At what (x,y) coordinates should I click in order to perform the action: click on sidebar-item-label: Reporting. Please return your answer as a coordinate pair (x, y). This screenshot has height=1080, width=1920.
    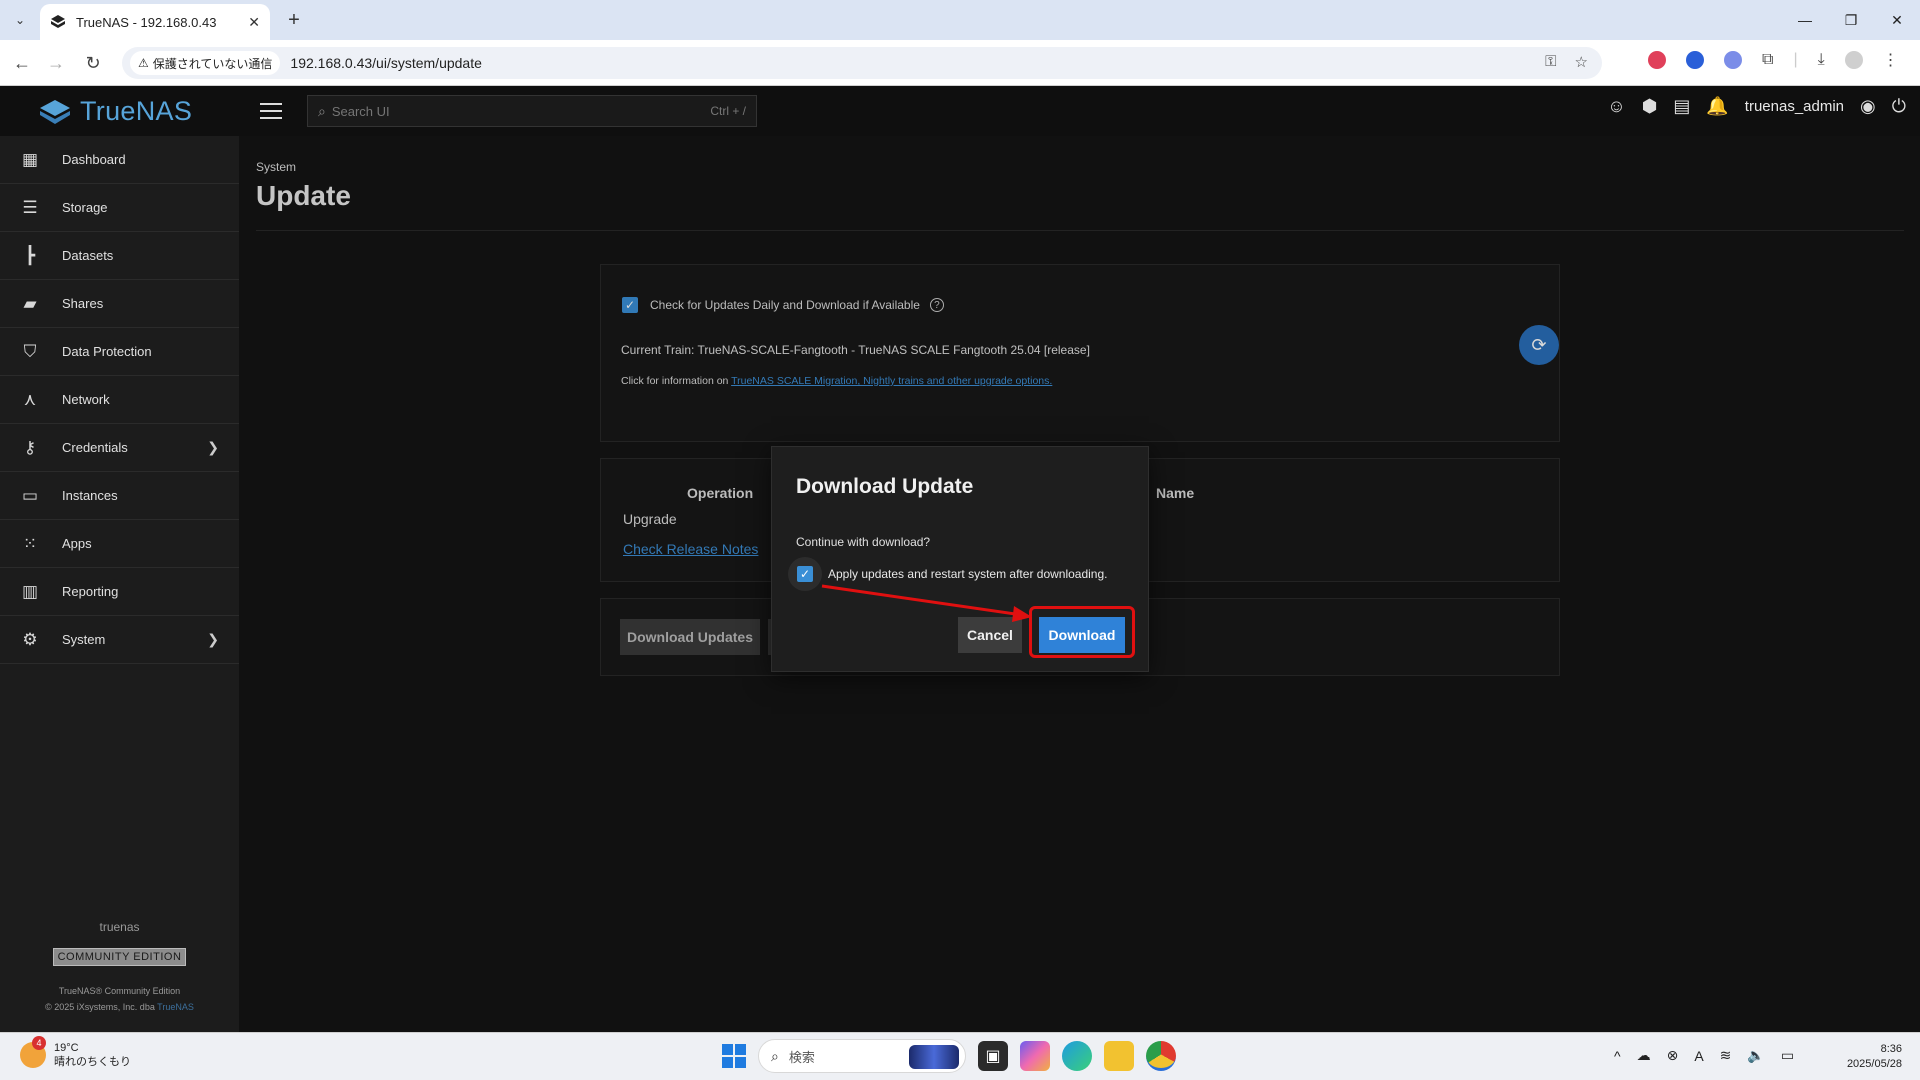
    Looking at the image, I should click on (90, 591).